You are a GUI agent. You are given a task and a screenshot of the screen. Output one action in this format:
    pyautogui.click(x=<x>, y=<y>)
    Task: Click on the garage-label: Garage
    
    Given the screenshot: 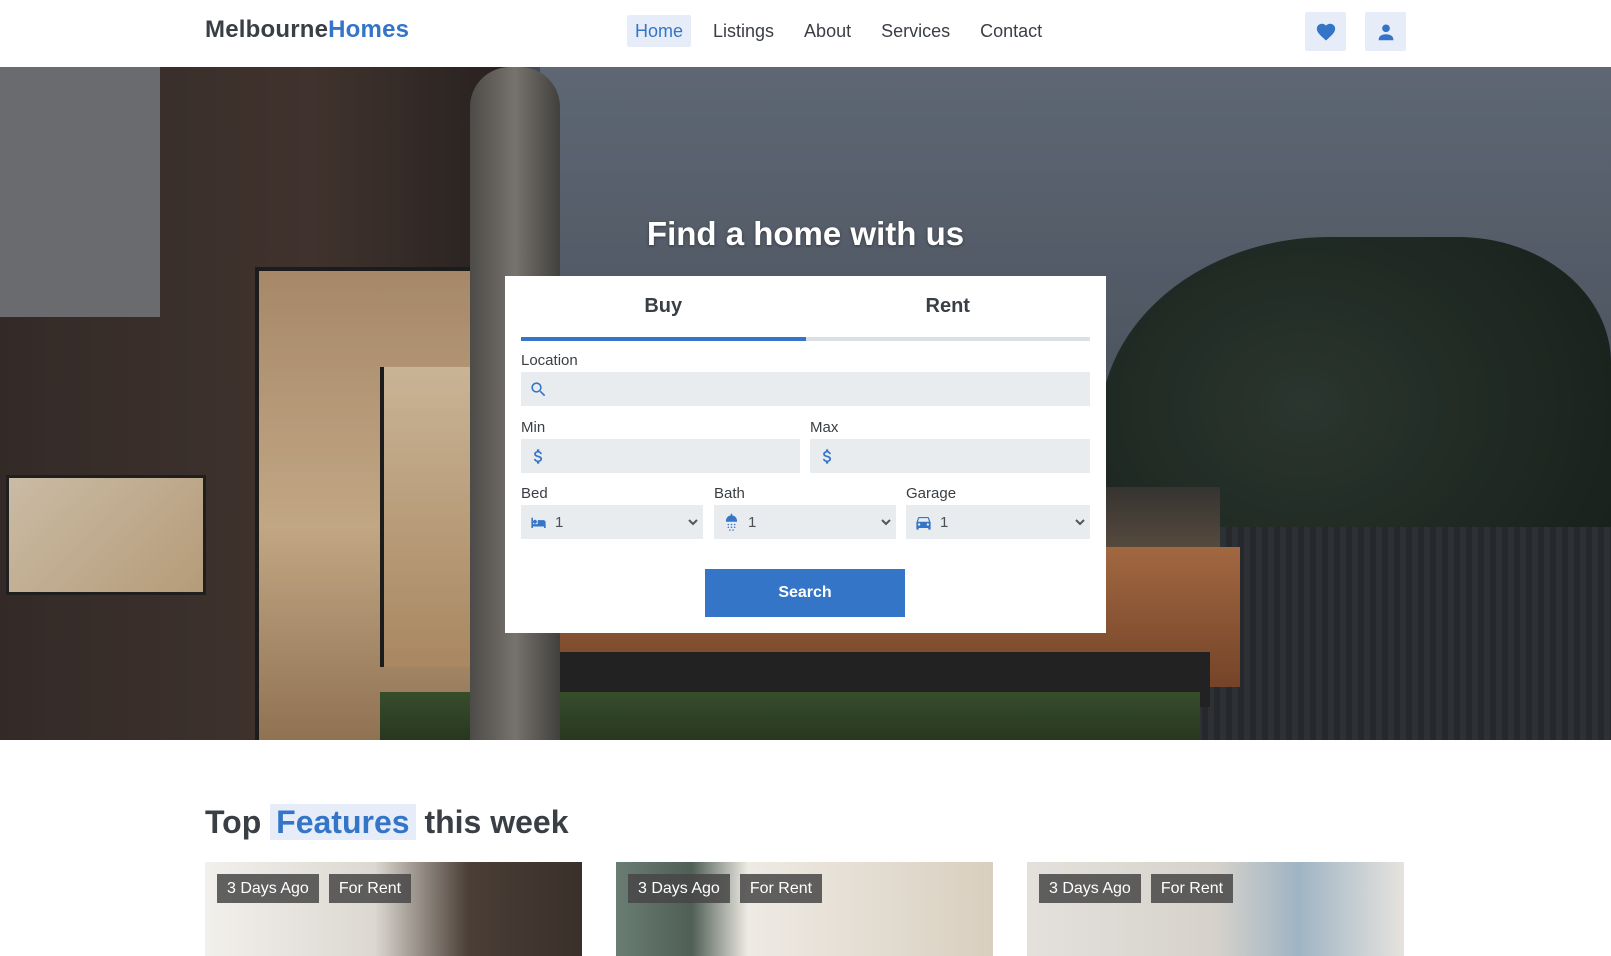 What is the action you would take?
    pyautogui.click(x=931, y=493)
    